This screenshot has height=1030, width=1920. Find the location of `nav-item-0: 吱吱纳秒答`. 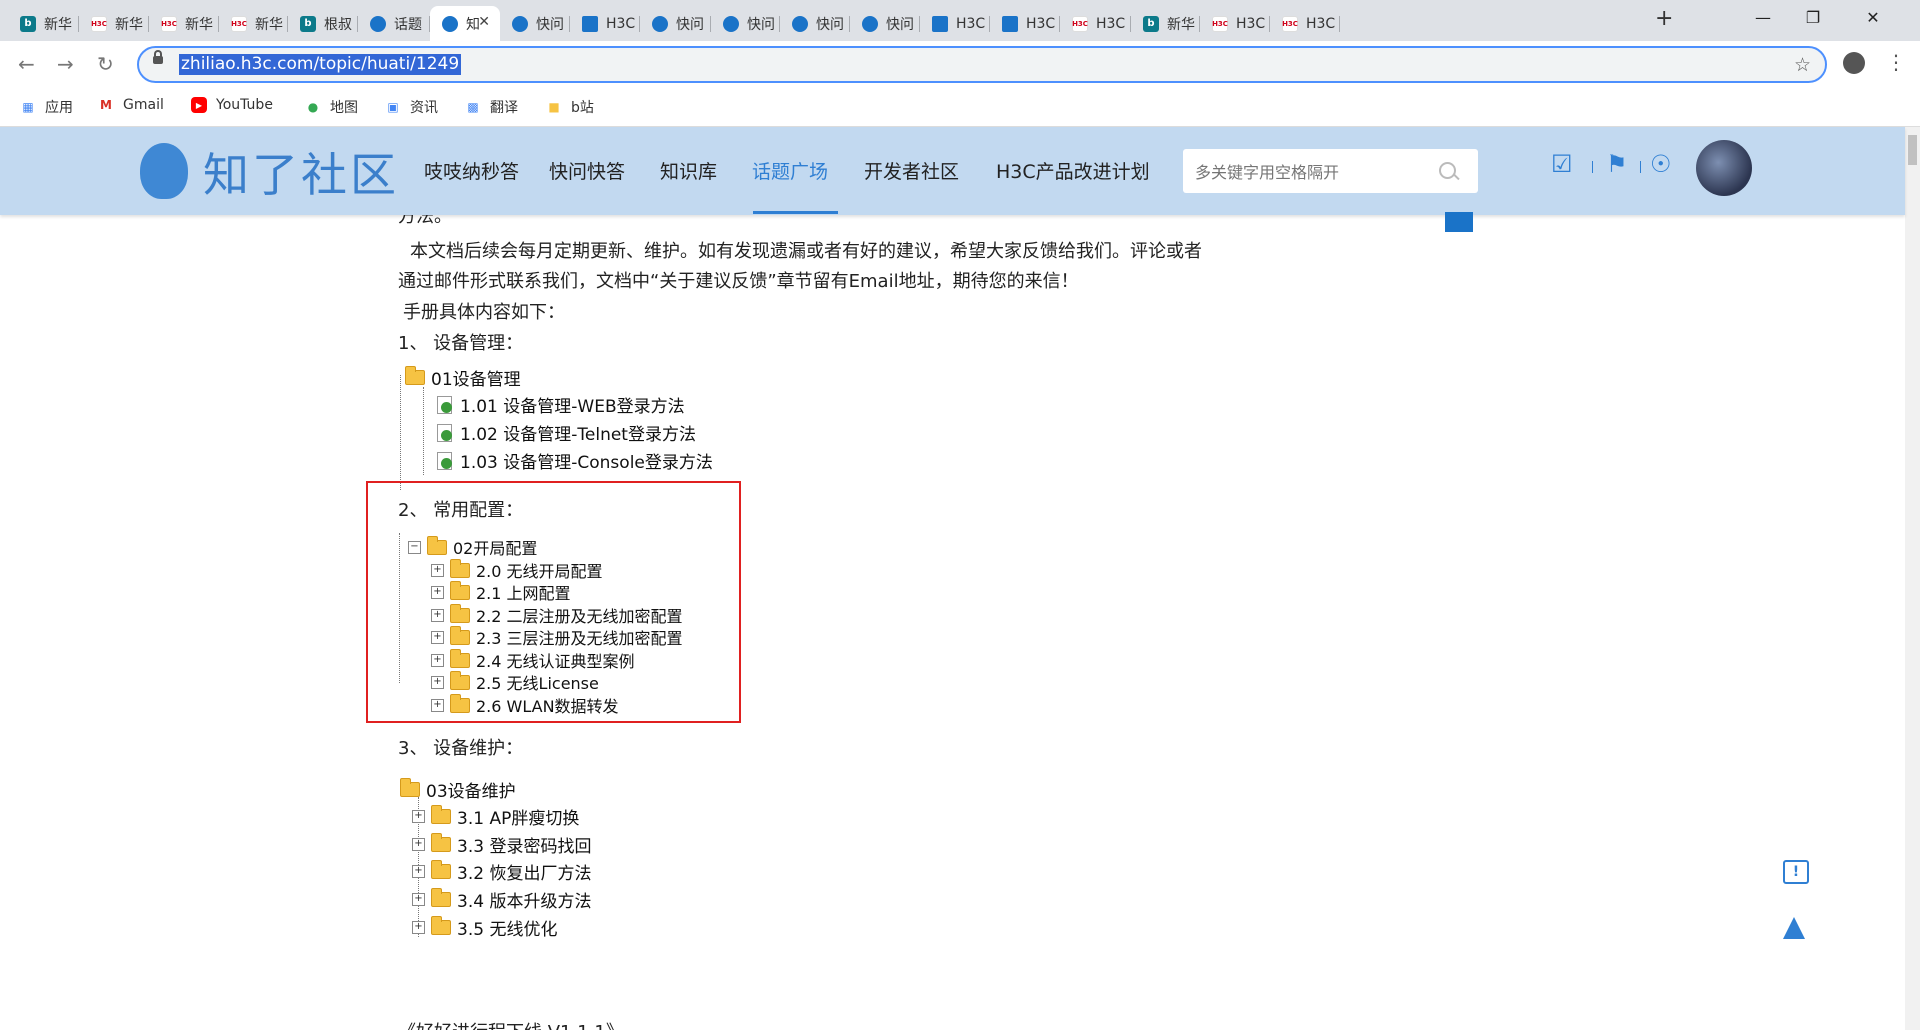

nav-item-0: 吱吱纳秒答 is located at coordinates (471, 170).